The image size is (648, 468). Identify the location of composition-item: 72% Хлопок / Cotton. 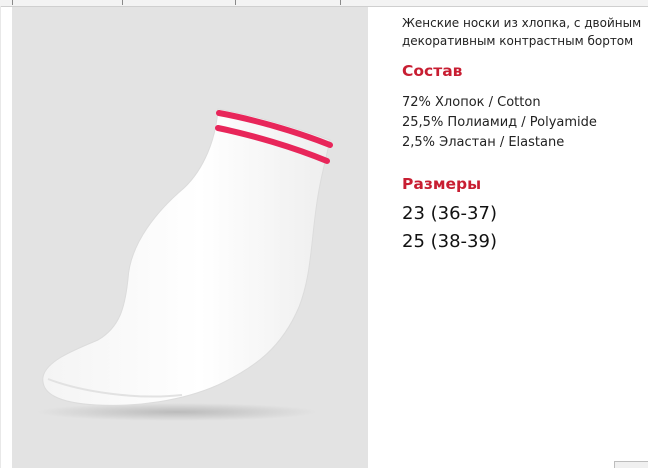
(471, 102).